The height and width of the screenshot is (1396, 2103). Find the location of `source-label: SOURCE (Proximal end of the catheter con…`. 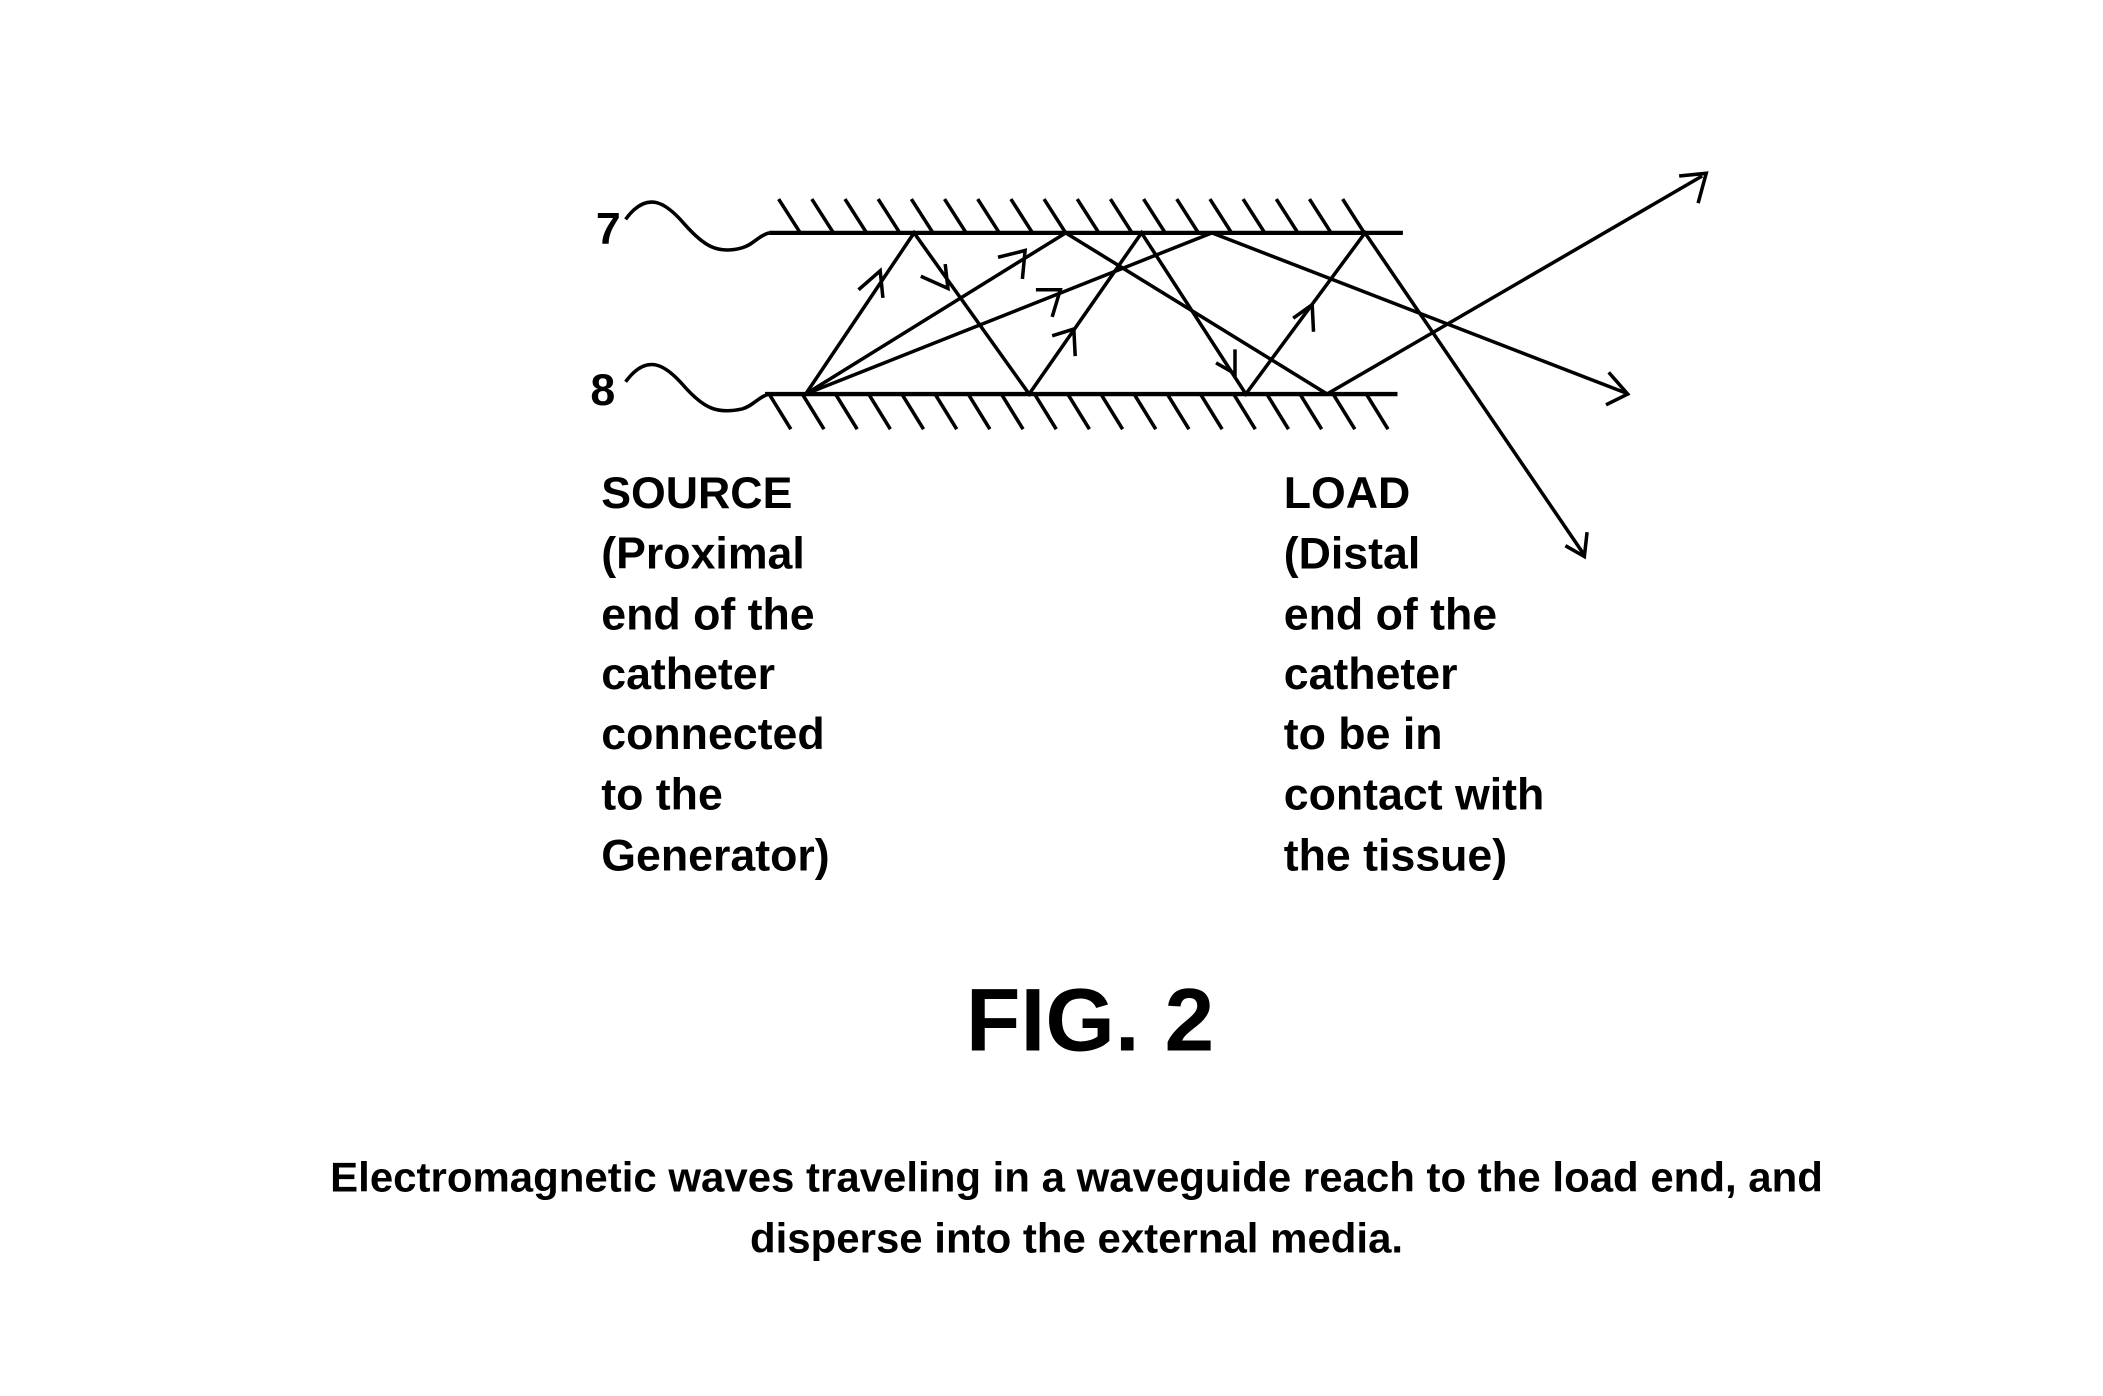

source-label: SOURCE (Proximal end of the catheter con… is located at coordinates (715, 675).